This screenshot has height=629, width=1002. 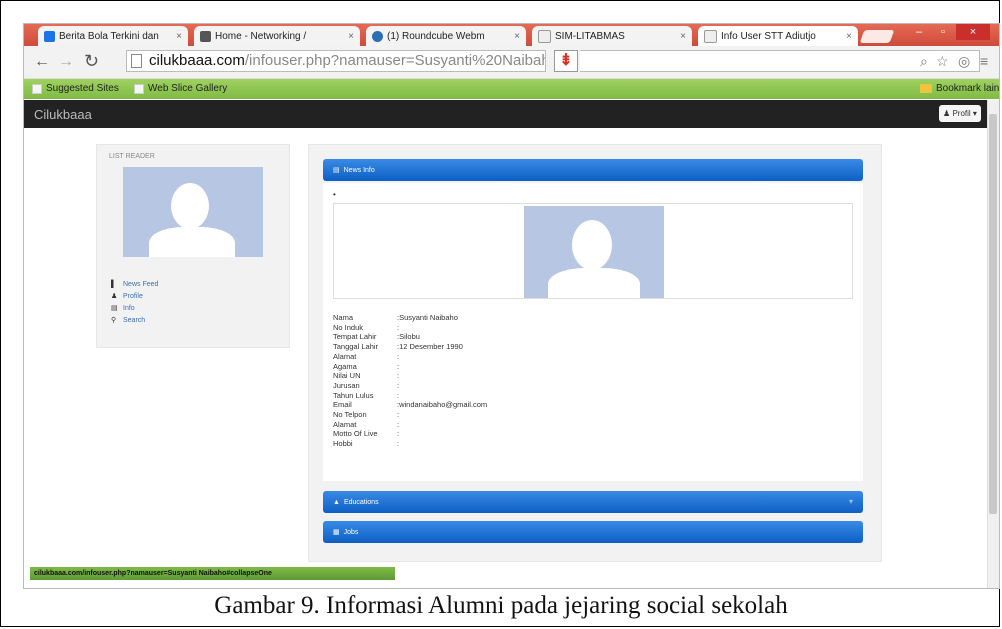 I want to click on field-row: Hobbi:, so click(x=410, y=444).